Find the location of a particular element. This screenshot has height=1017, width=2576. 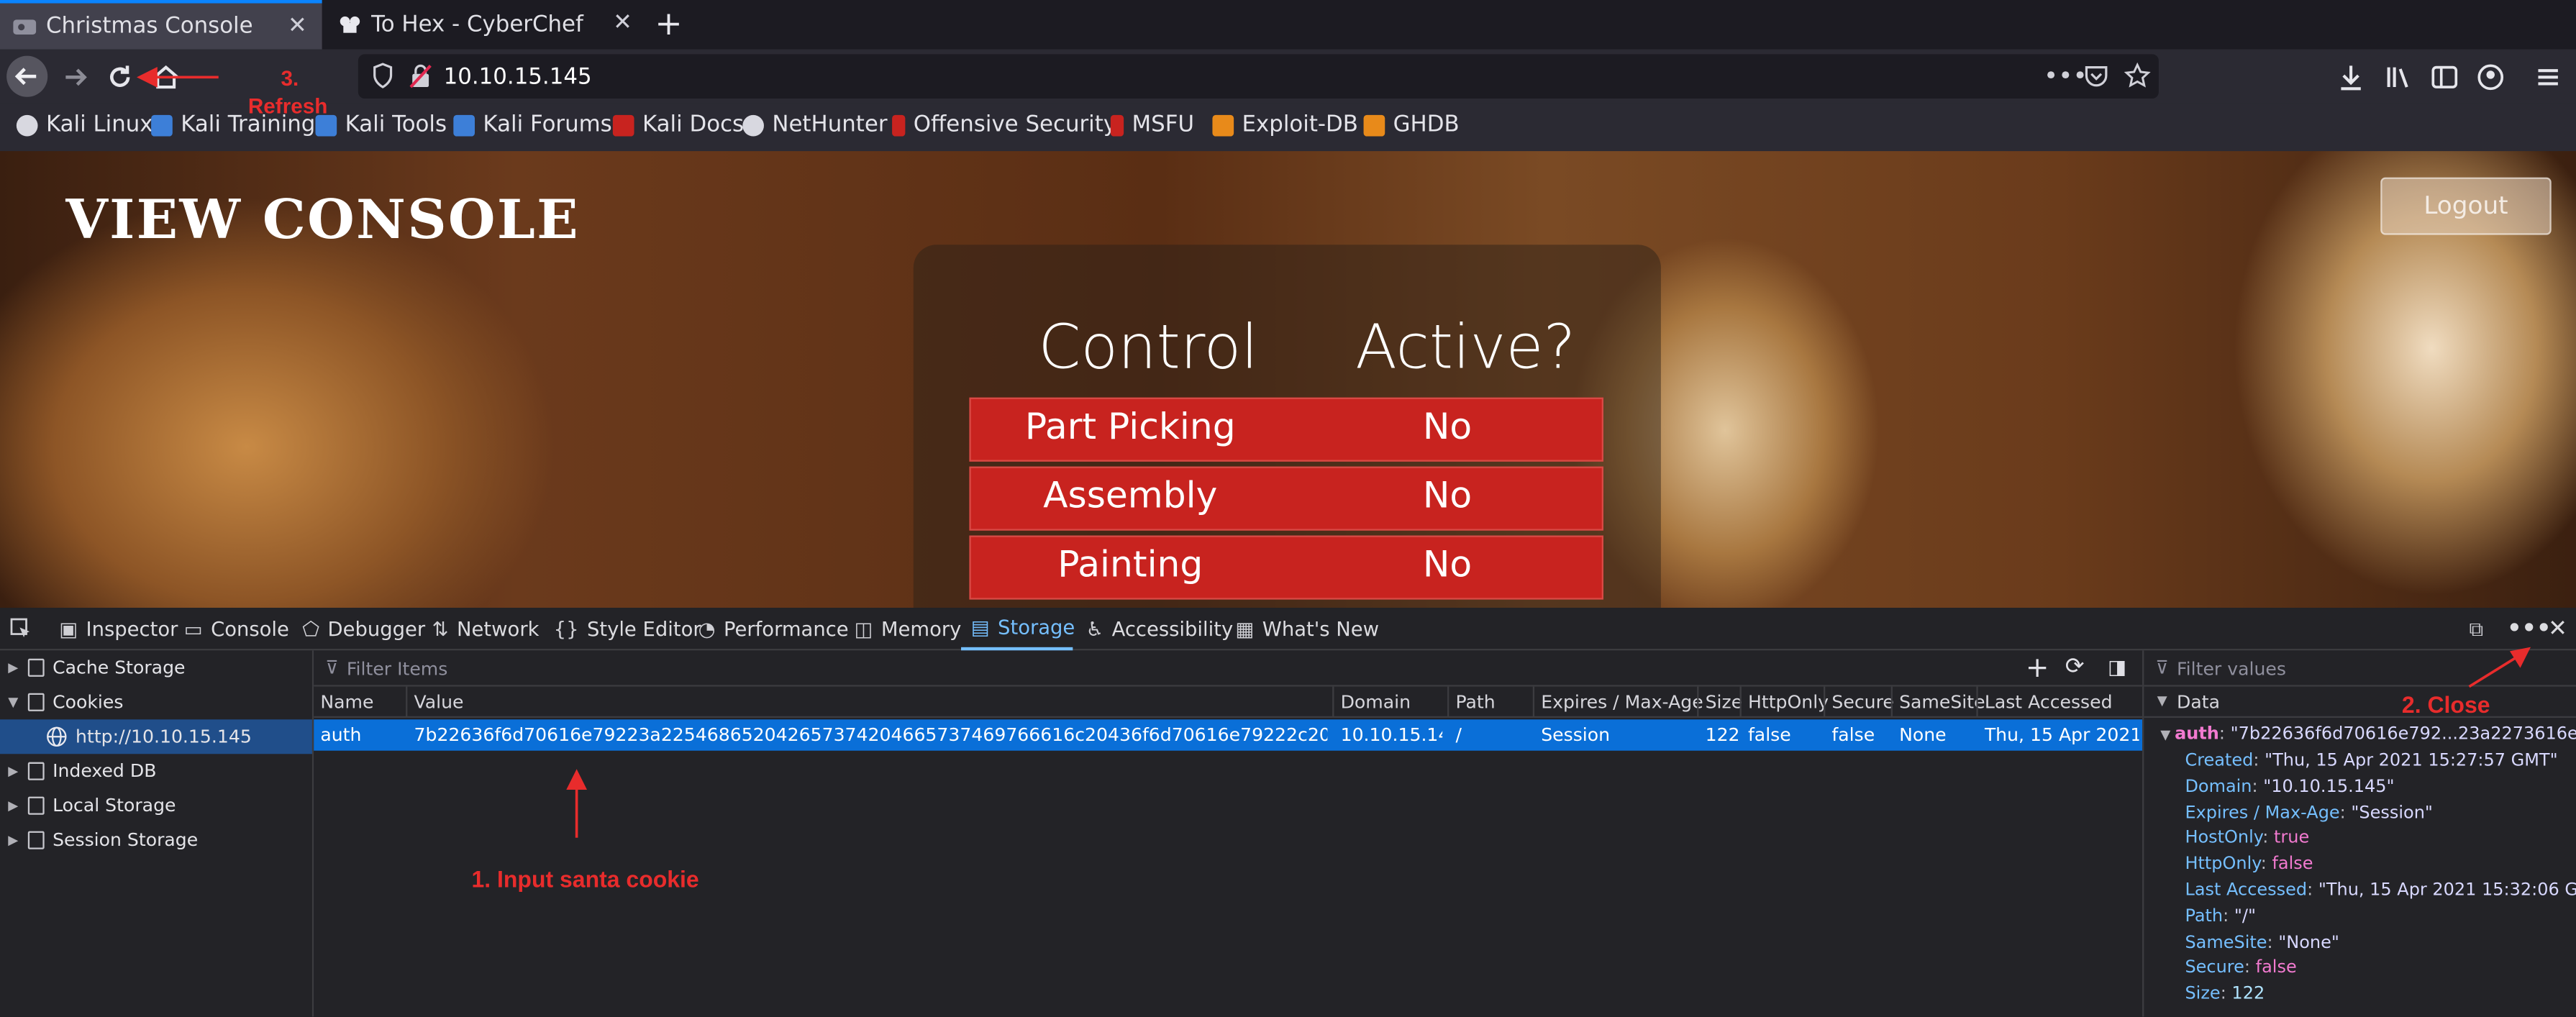

annotation-arrowhead-close is located at coordinates (2520, 657).